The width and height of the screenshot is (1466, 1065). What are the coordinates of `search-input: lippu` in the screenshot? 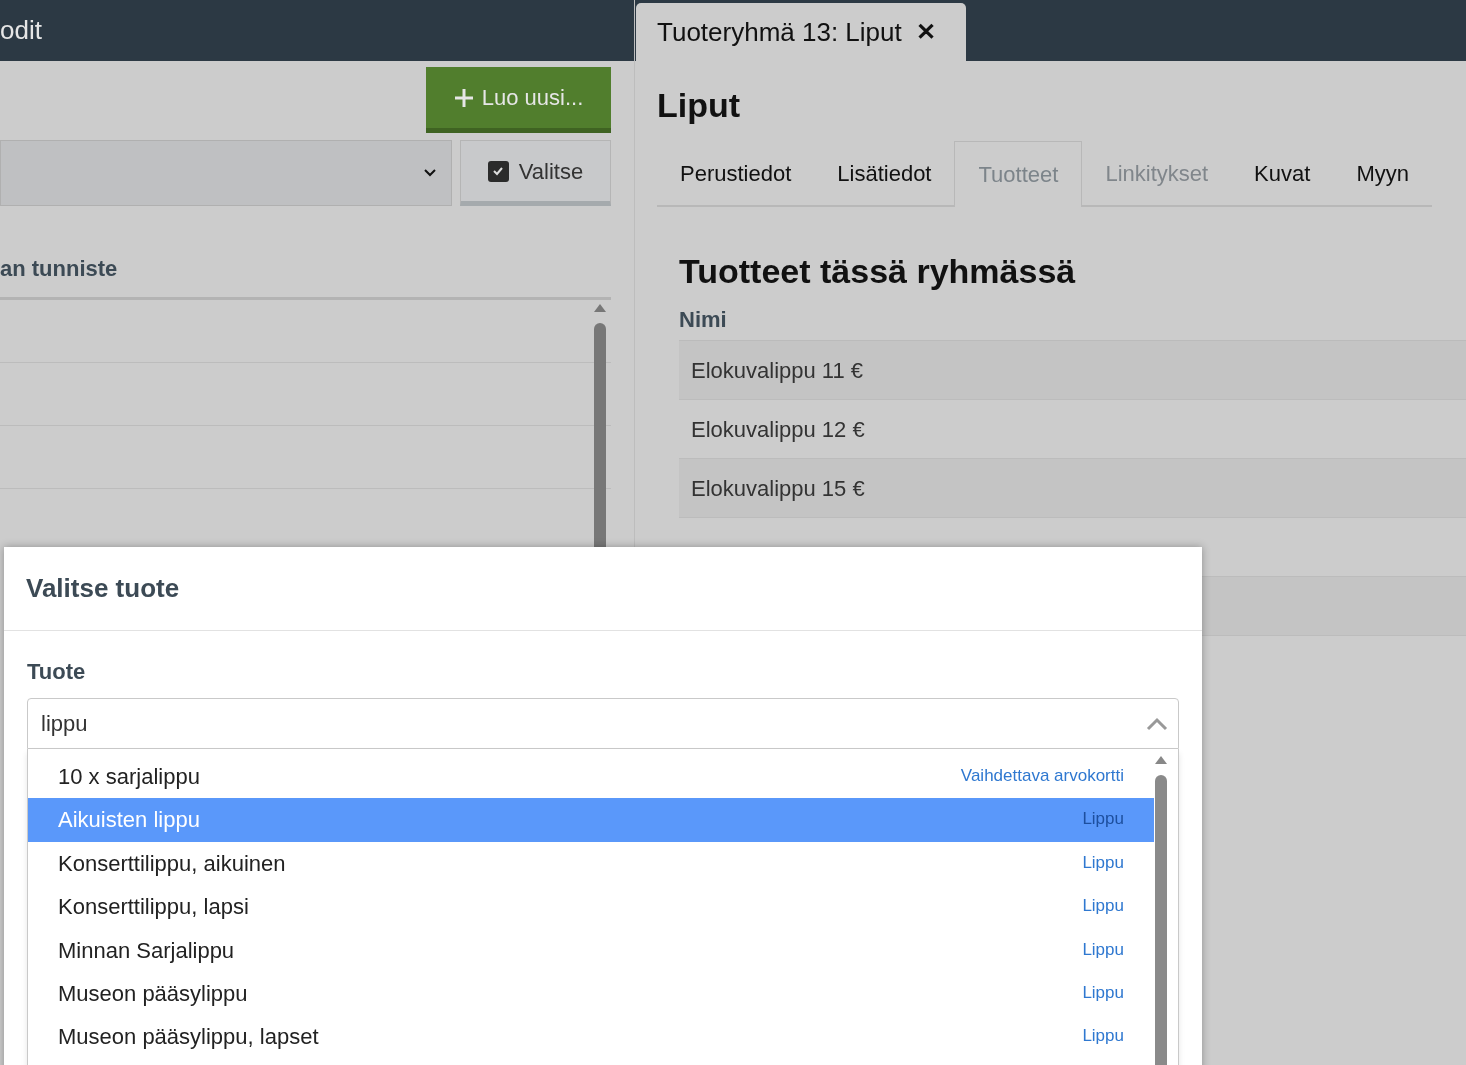 It's located at (593, 723).